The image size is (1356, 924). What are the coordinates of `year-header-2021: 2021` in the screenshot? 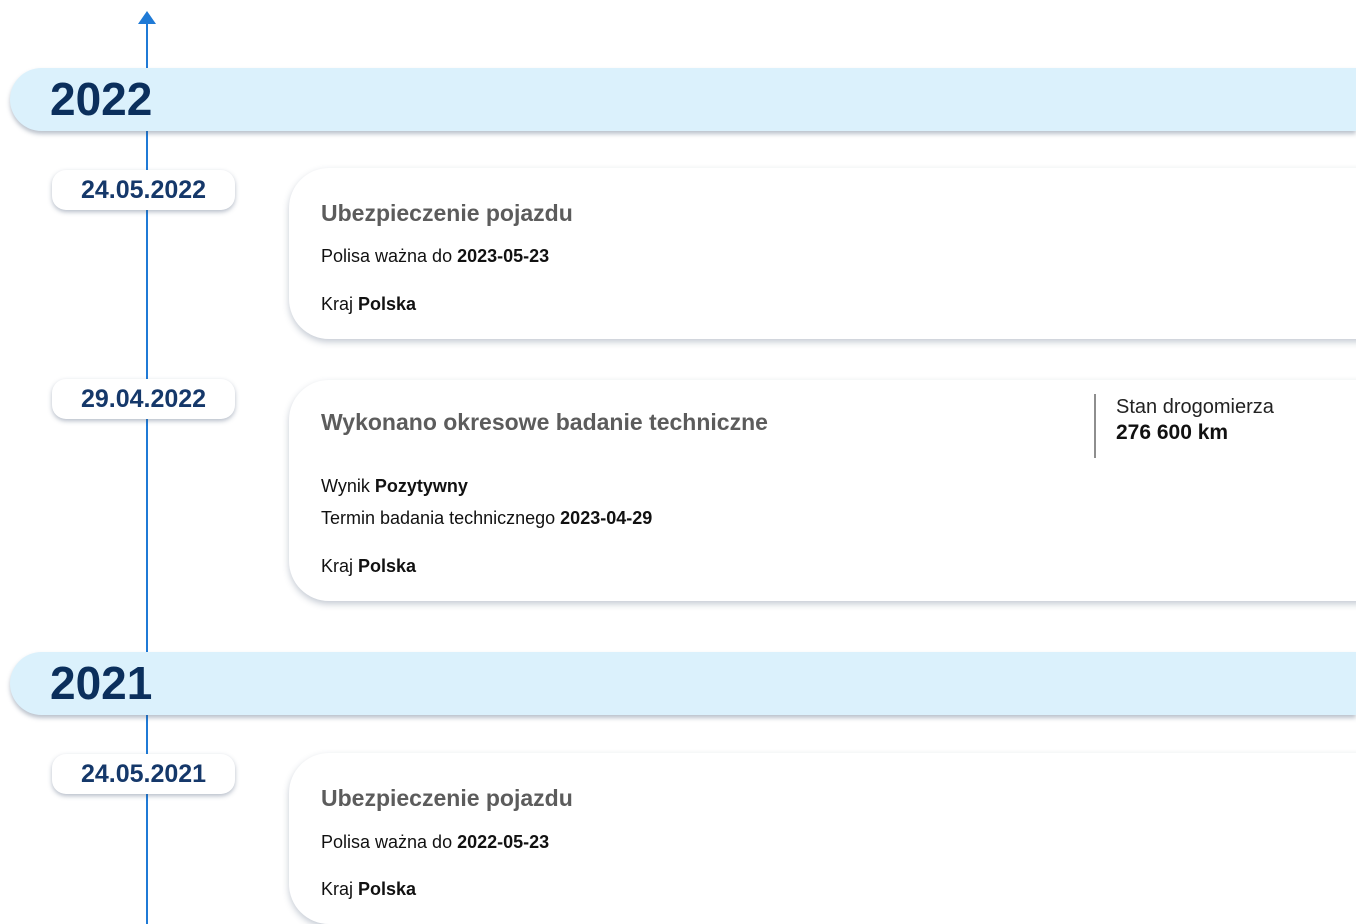 It's located at (683, 683).